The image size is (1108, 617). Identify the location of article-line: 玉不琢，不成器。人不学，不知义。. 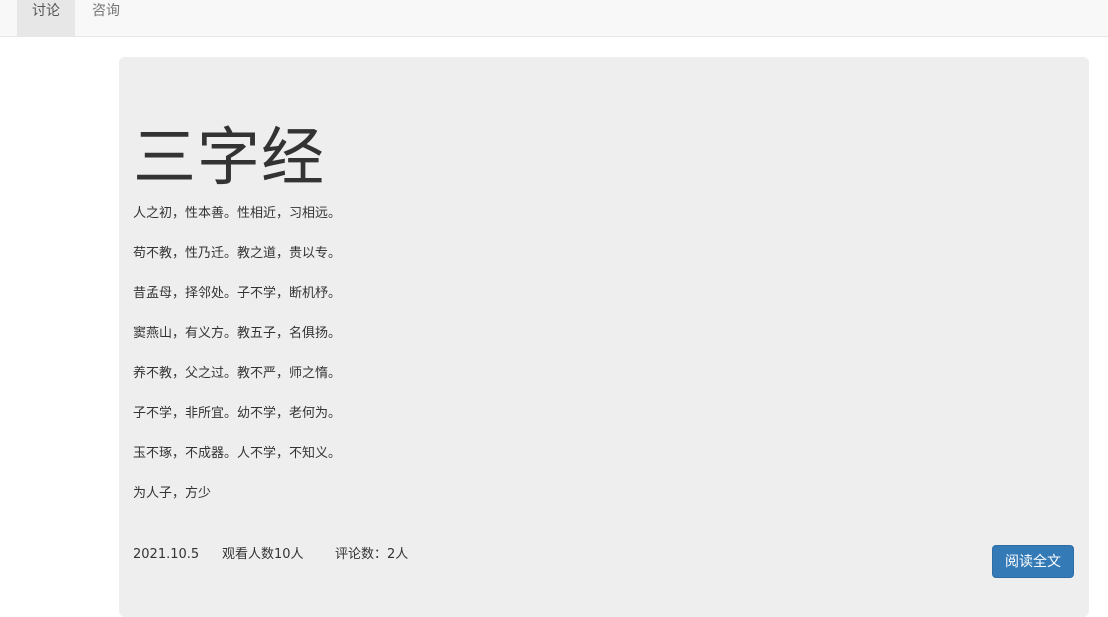
(237, 453).